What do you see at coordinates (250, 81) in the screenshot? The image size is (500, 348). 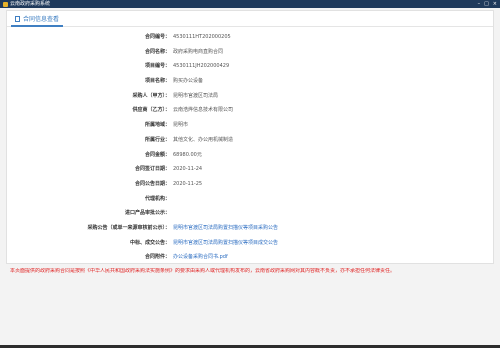 I see `detail-row: 项目名称： 购买办公设备` at bounding box center [250, 81].